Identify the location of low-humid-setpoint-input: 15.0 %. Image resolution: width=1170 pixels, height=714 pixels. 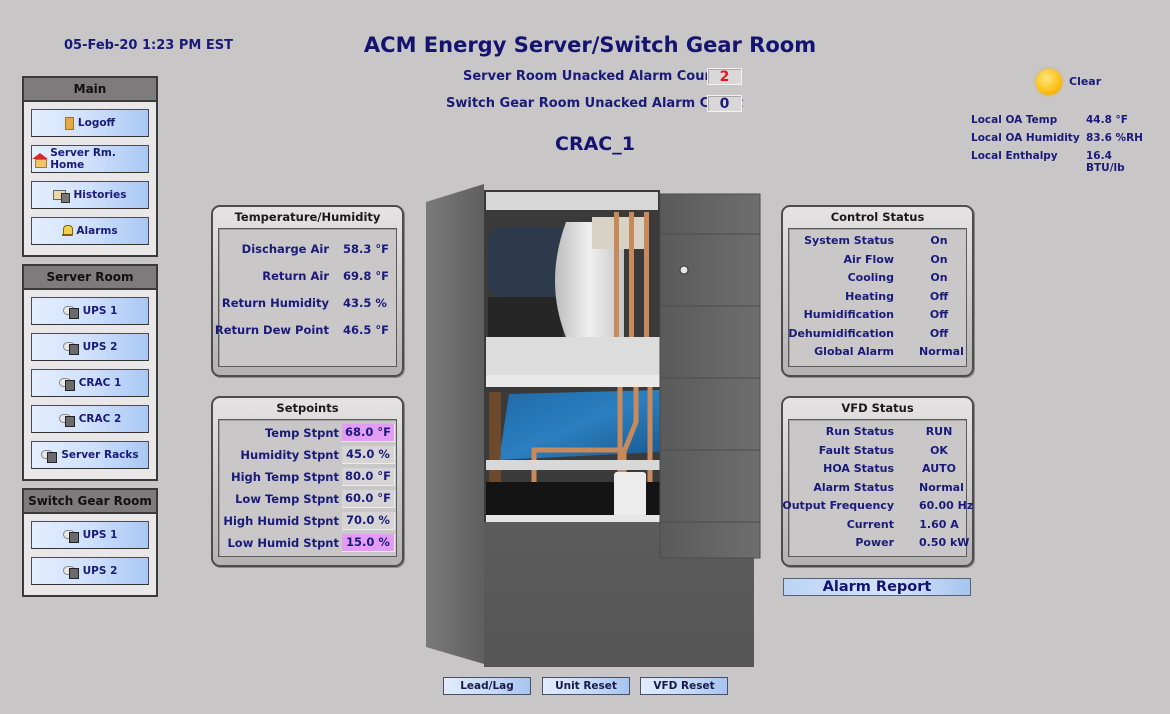
(368, 543).